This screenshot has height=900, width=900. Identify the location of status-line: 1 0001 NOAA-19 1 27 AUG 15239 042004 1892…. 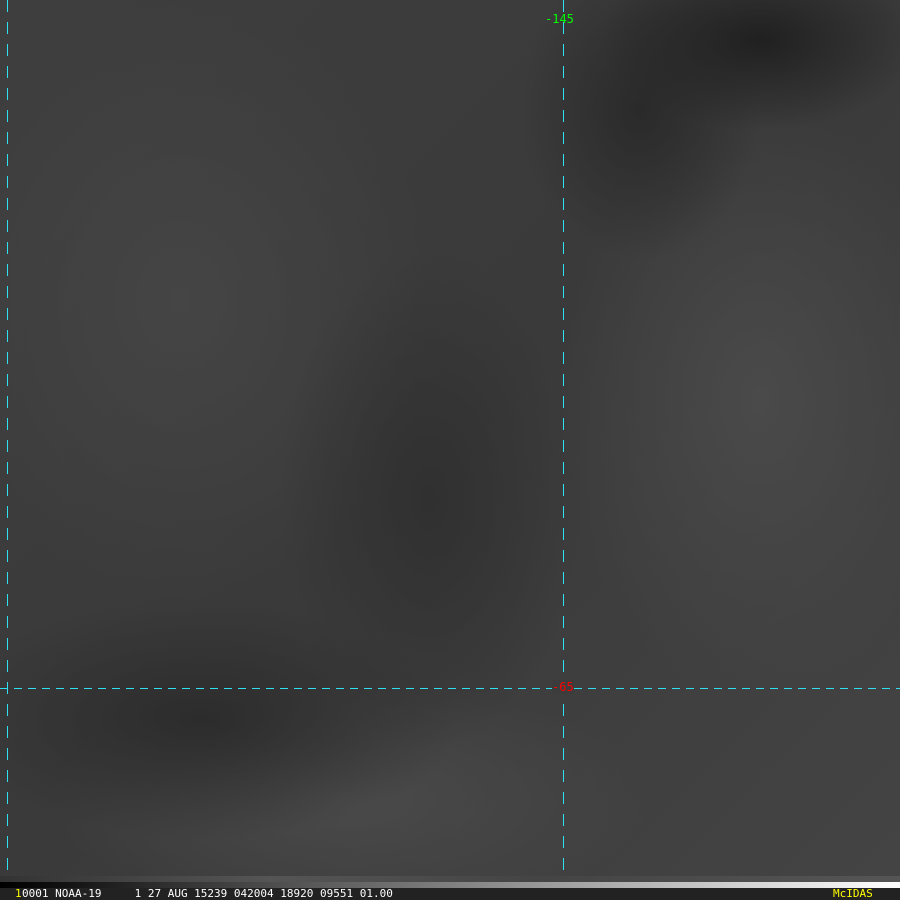
(450, 894).